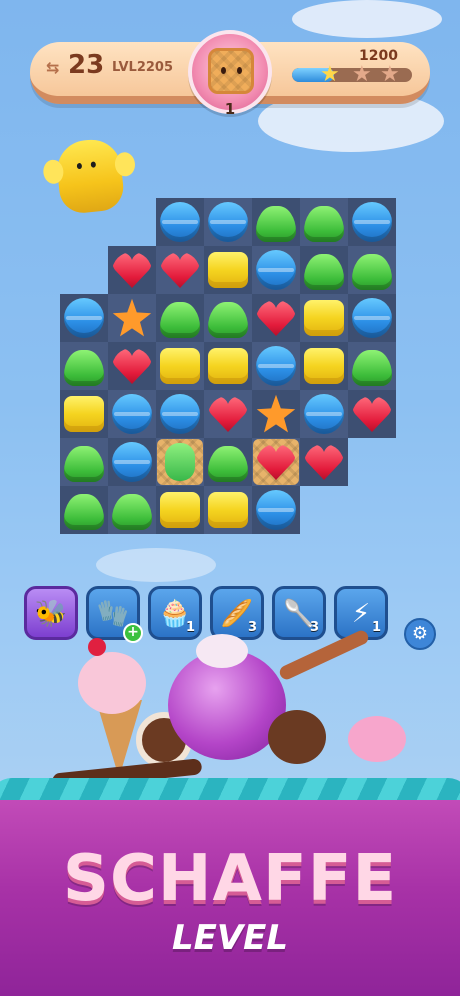  Describe the element at coordinates (362, 74) in the screenshot. I see `star-icon: ★` at that location.